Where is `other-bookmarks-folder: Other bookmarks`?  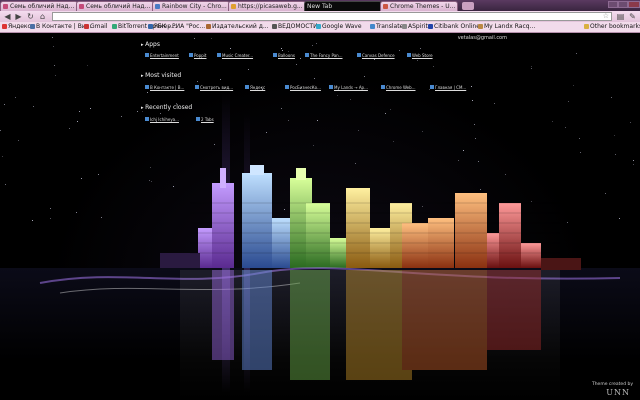 other-bookmarks-folder: Other bookmarks is located at coordinates (612, 27).